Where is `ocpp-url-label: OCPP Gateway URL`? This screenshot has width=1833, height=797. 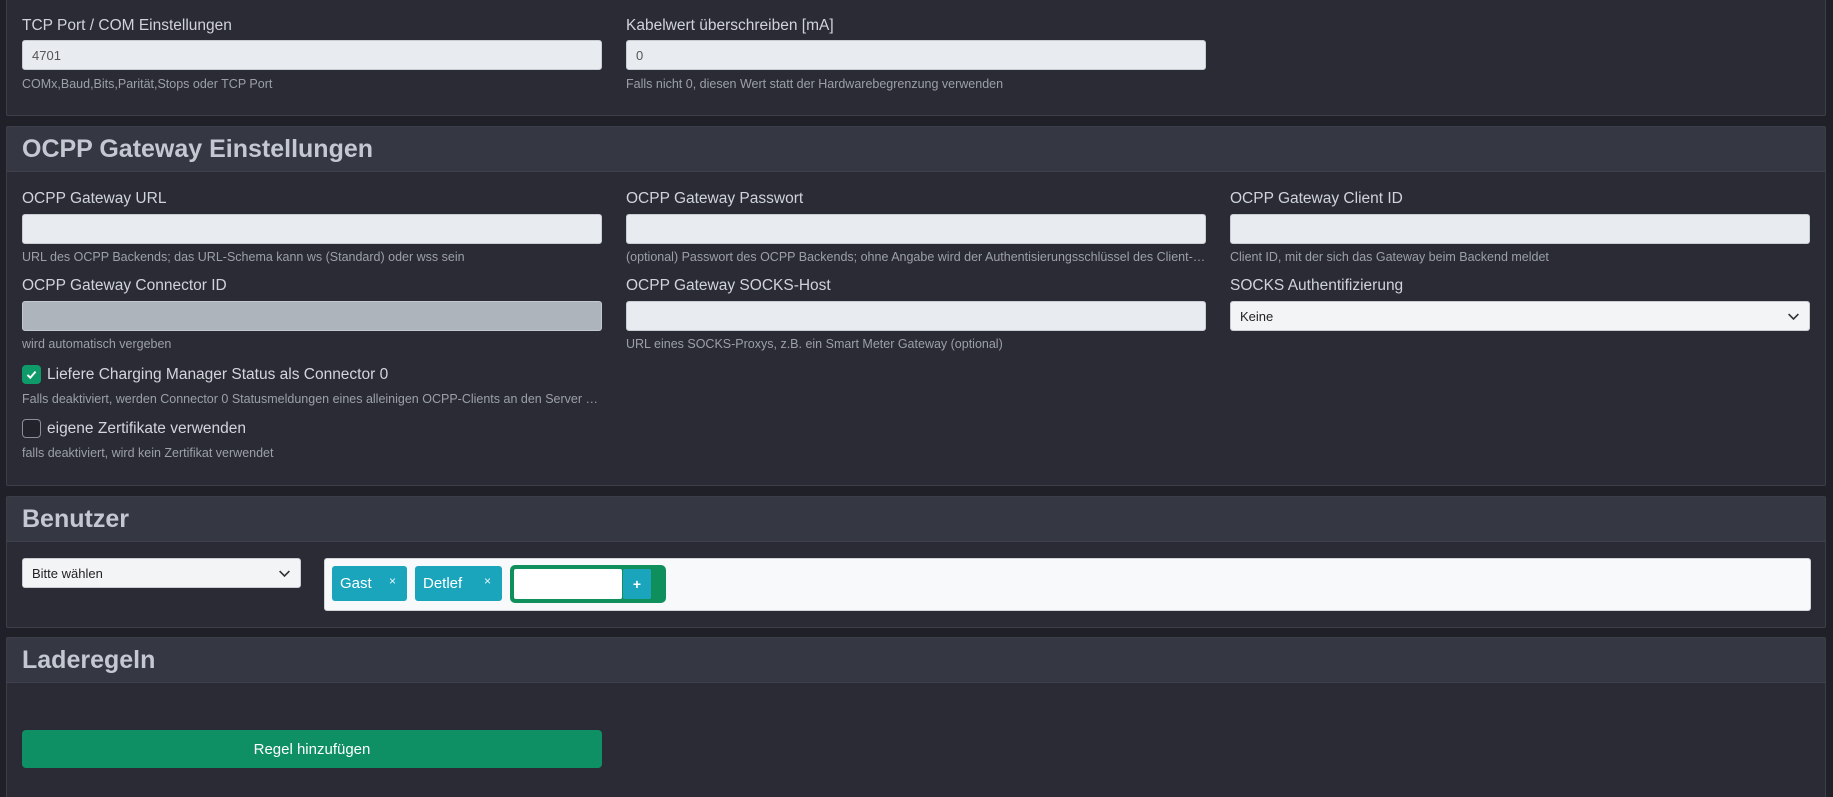 ocpp-url-label: OCPP Gateway URL is located at coordinates (94, 198).